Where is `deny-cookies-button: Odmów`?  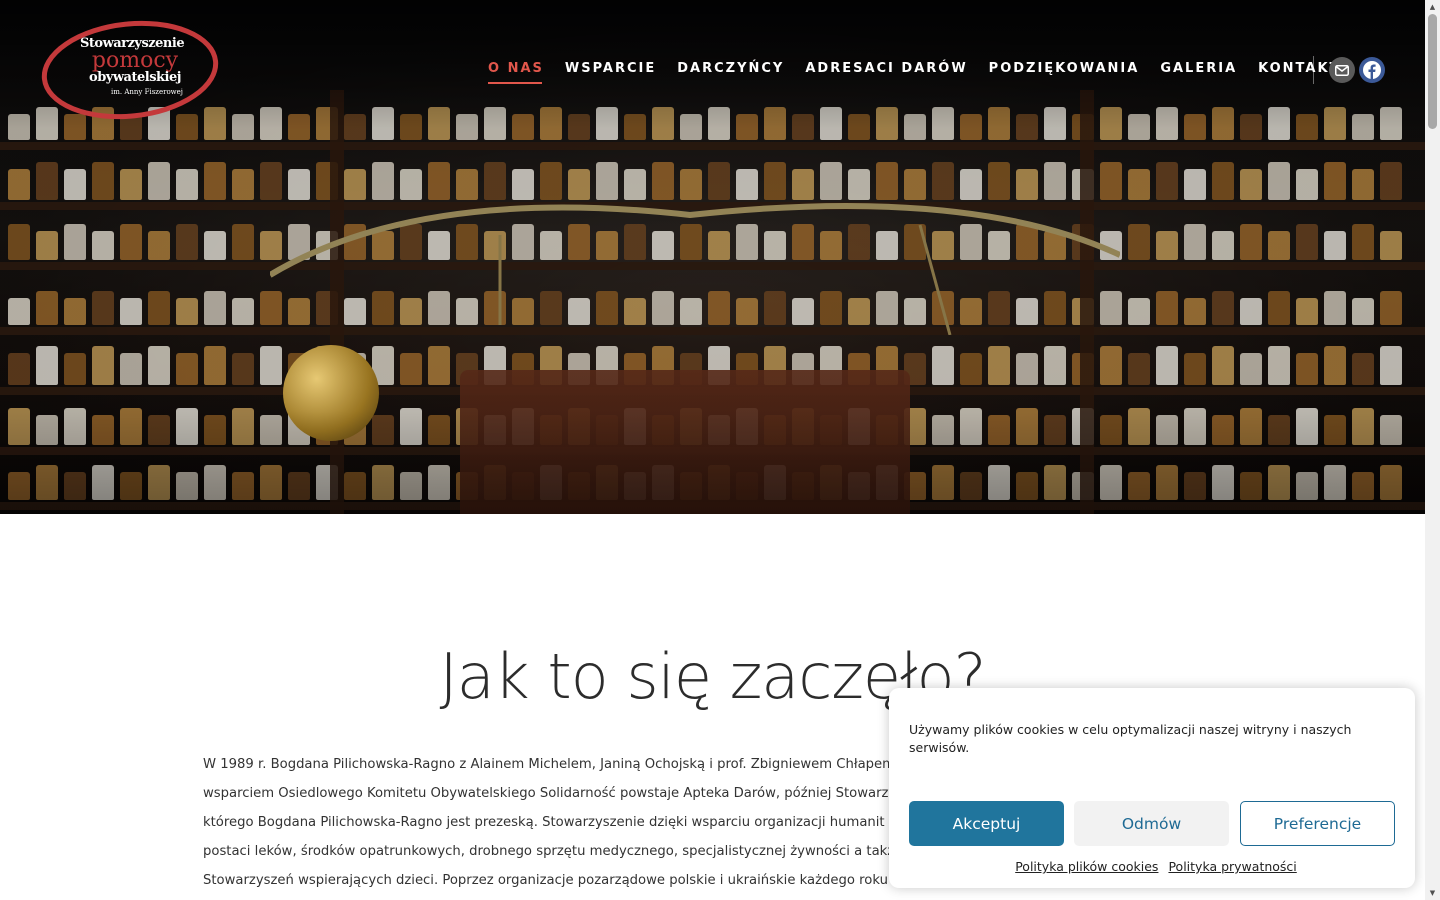
deny-cookies-button: Odmów is located at coordinates (1151, 823).